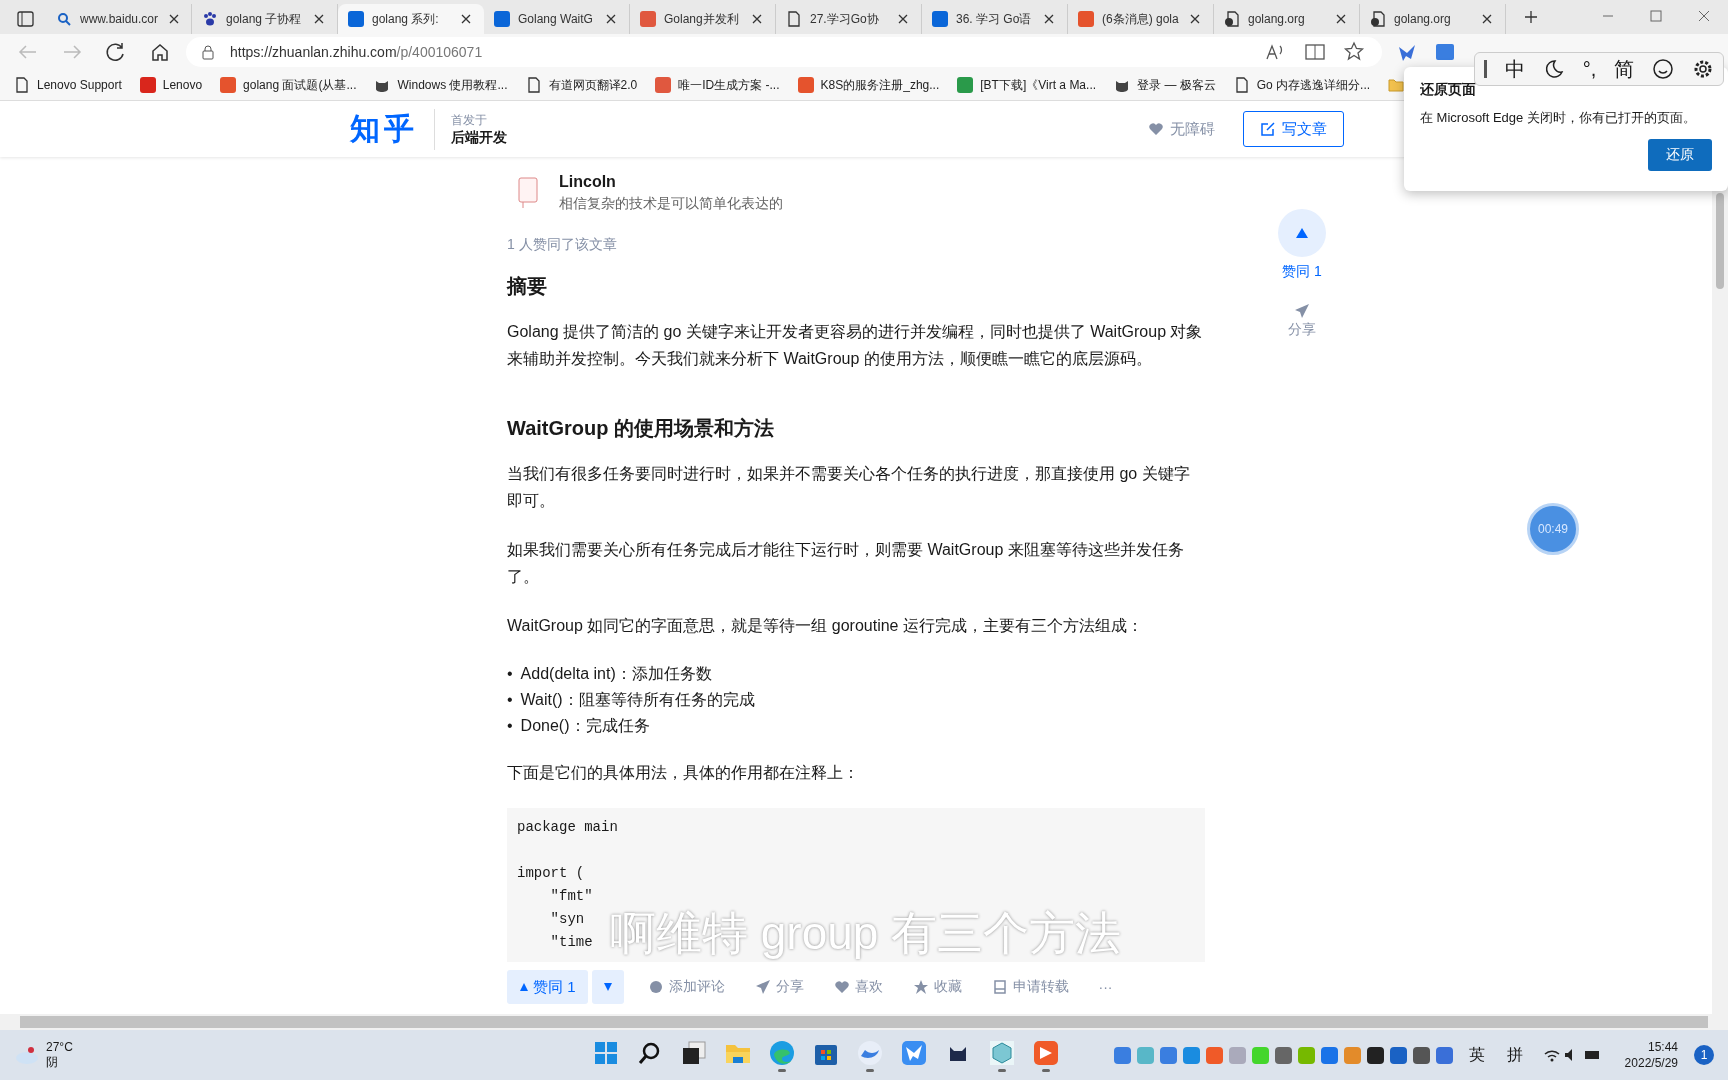 The width and height of the screenshot is (1728, 1080). I want to click on downvote-button, so click(607, 987).